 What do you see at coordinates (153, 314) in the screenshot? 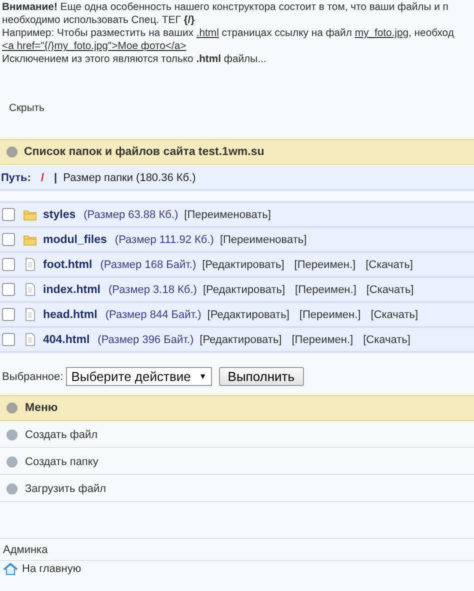
I see `file-size: (Размер 844 Байт.)` at bounding box center [153, 314].